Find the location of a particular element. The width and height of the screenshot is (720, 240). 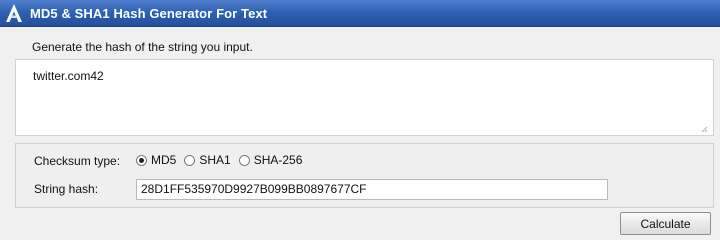

radio-md5-circle is located at coordinates (141, 160).